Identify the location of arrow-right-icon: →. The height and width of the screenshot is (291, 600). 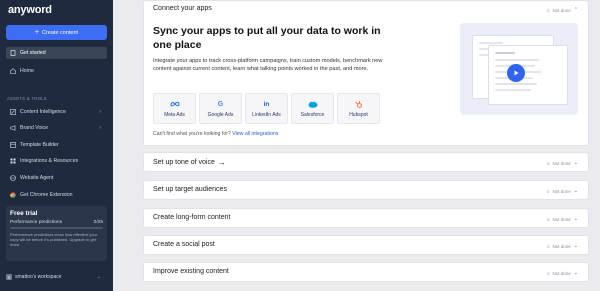
(221, 162).